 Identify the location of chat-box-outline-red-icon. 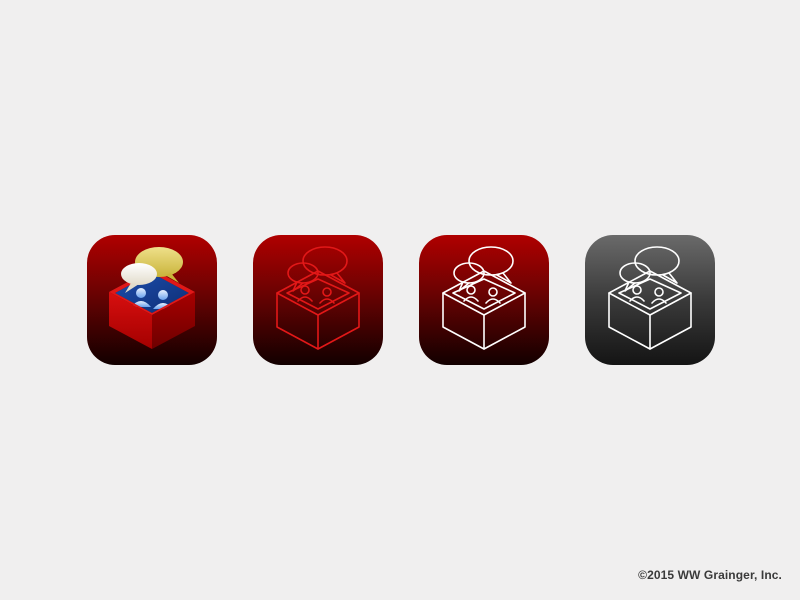
(318, 298).